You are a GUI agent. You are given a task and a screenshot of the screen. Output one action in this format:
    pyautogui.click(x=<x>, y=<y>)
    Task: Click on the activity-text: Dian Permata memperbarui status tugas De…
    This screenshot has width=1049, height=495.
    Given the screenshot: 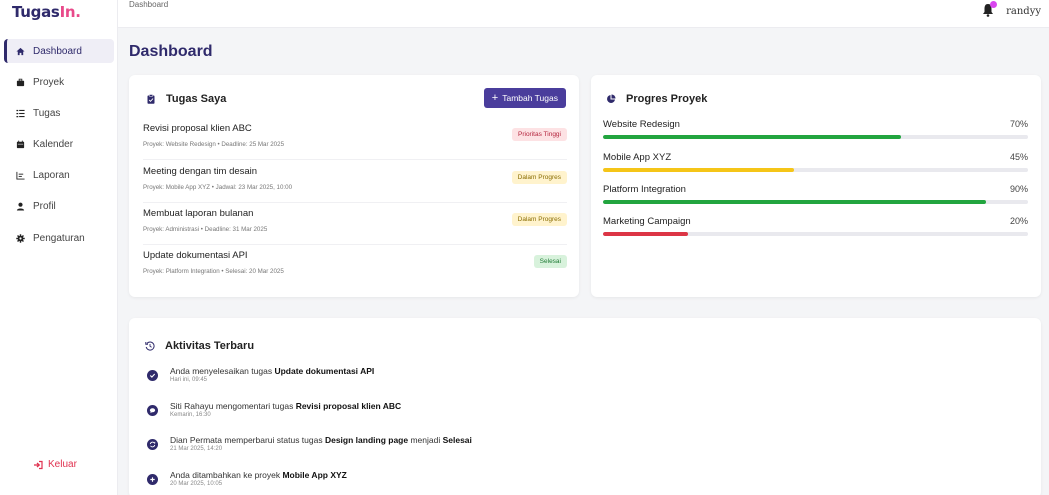 What is the action you would take?
    pyautogui.click(x=321, y=440)
    